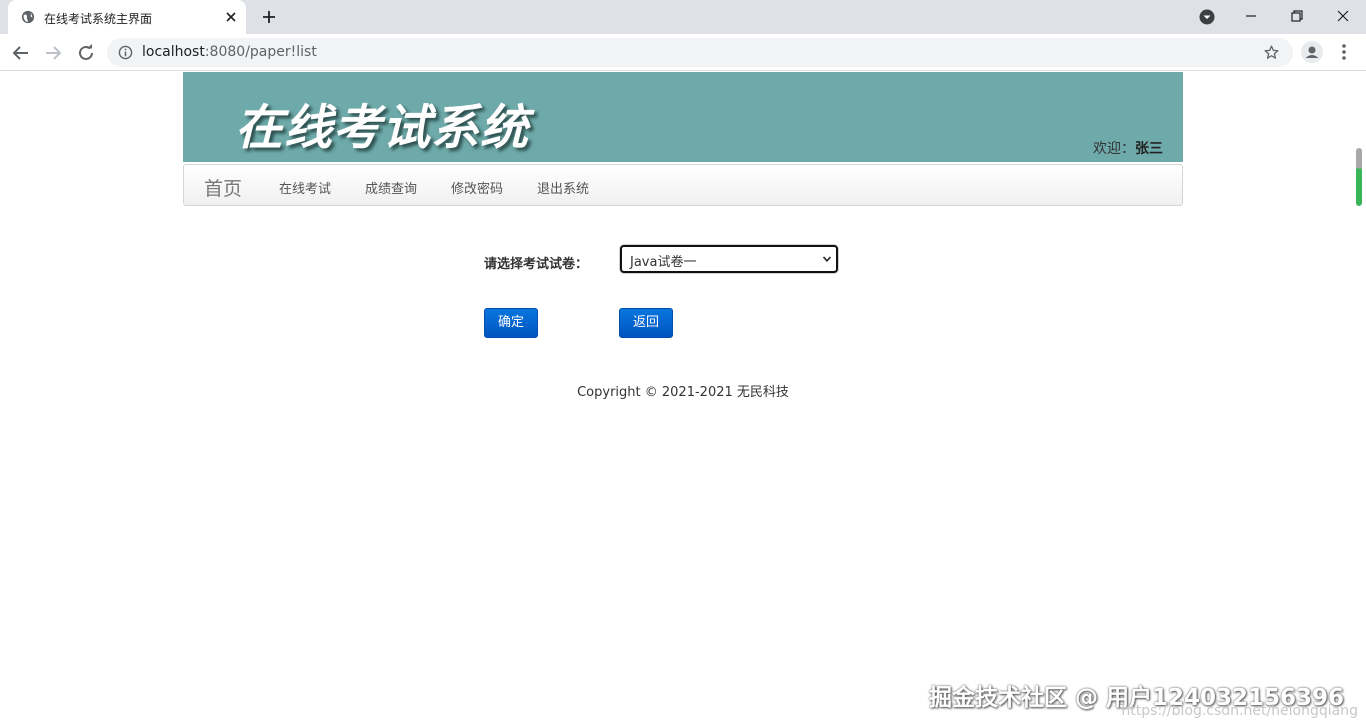 Image resolution: width=1366 pixels, height=728 pixels. What do you see at coordinates (1271, 52) in the screenshot?
I see `star-icon` at bounding box center [1271, 52].